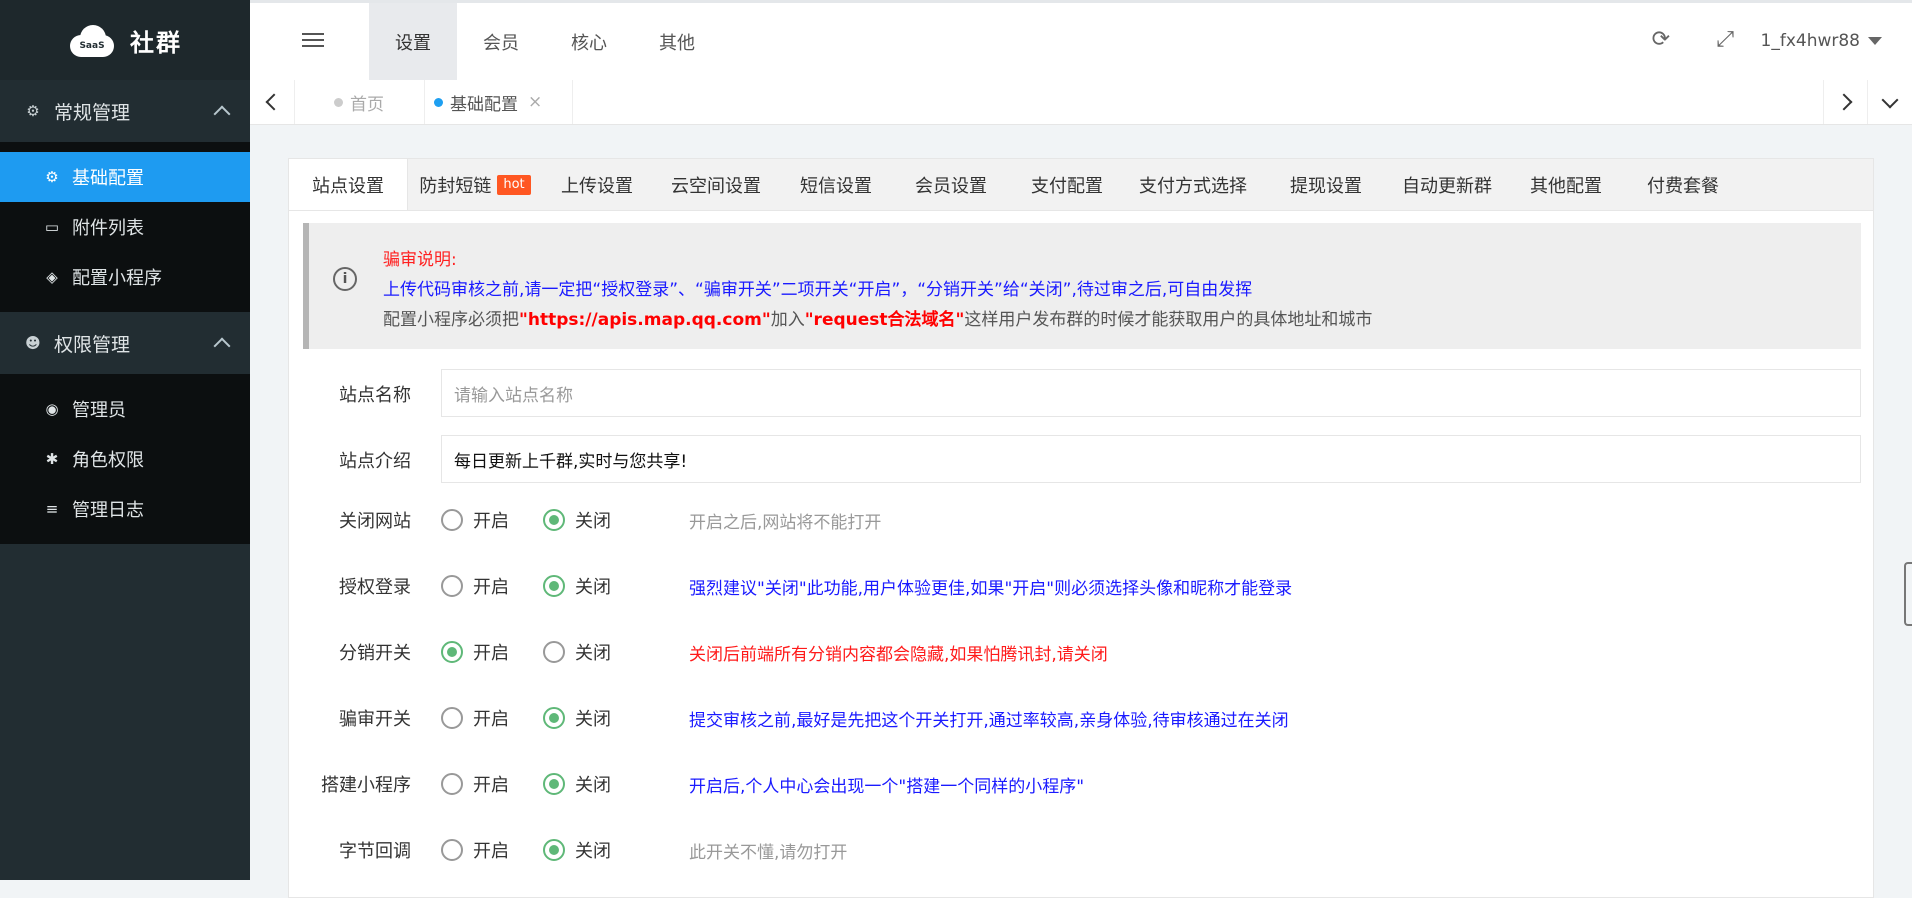 This screenshot has height=898, width=1912. I want to click on tabs-menu-button, so click(1889, 102).